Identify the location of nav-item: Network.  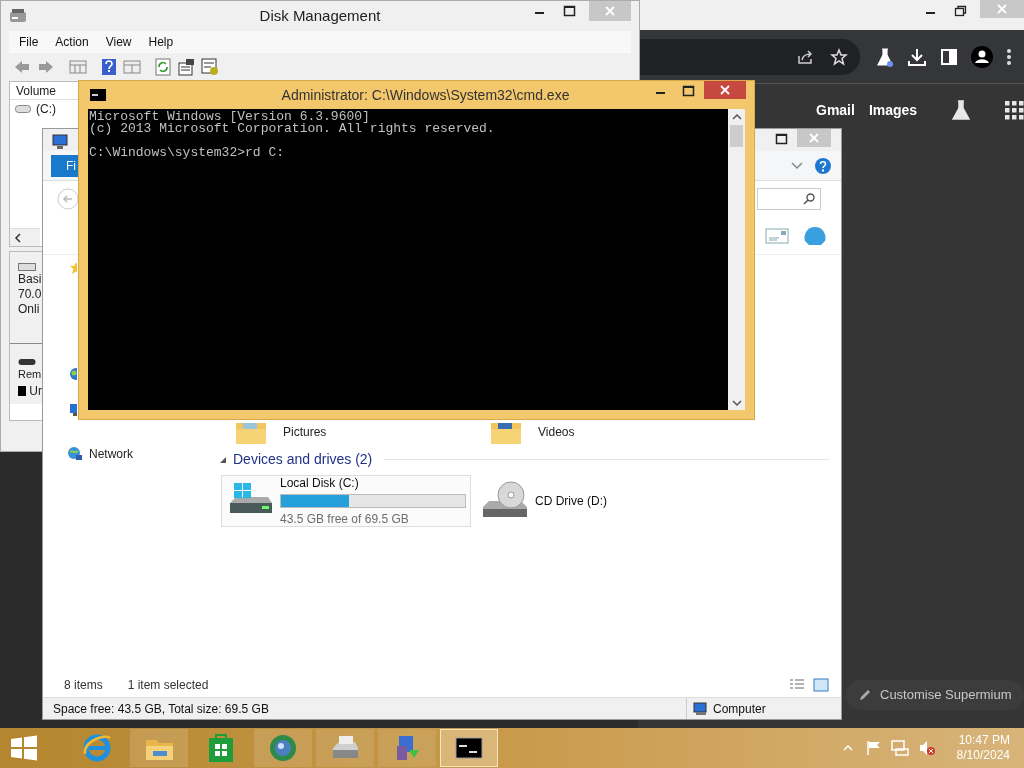
(139, 454).